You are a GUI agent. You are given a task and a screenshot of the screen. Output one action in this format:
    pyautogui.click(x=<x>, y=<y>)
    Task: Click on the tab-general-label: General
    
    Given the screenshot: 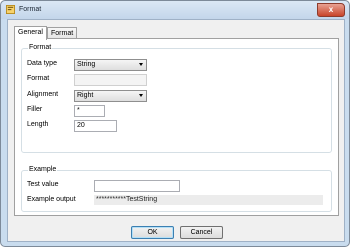 What is the action you would take?
    pyautogui.click(x=30, y=32)
    